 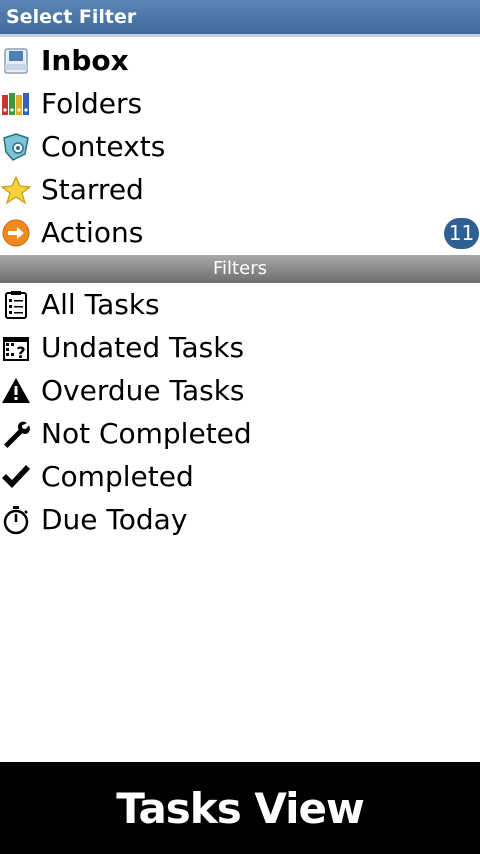 I want to click on filters-section-header: Filters, so click(x=240, y=269).